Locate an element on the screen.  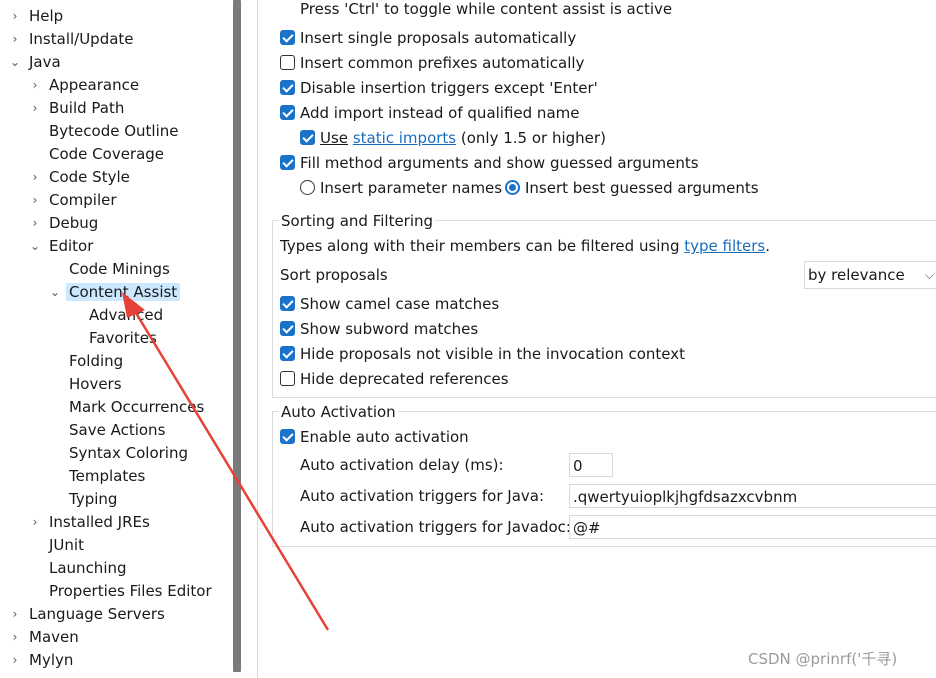
annotation-arrow is located at coordinates (226, 461).